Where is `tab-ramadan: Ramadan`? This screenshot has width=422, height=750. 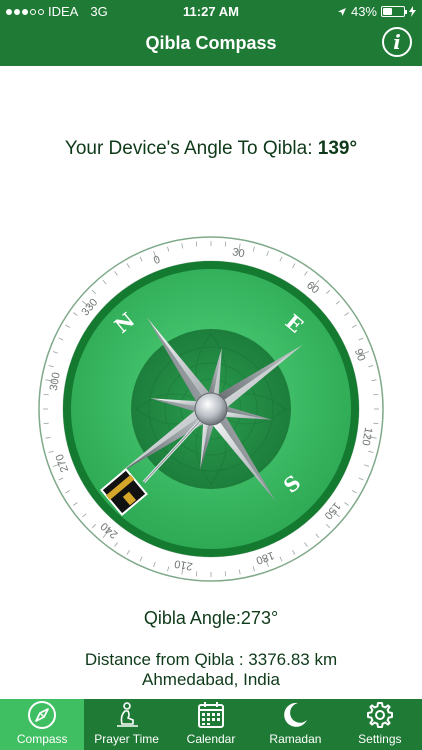
tab-ramadan: Ramadan is located at coordinates (295, 724).